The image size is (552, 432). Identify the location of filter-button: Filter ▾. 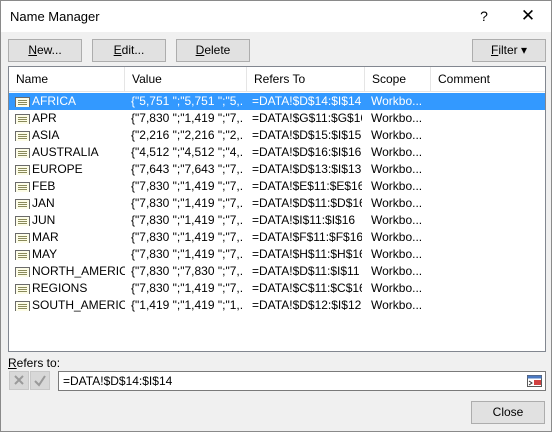
(509, 50).